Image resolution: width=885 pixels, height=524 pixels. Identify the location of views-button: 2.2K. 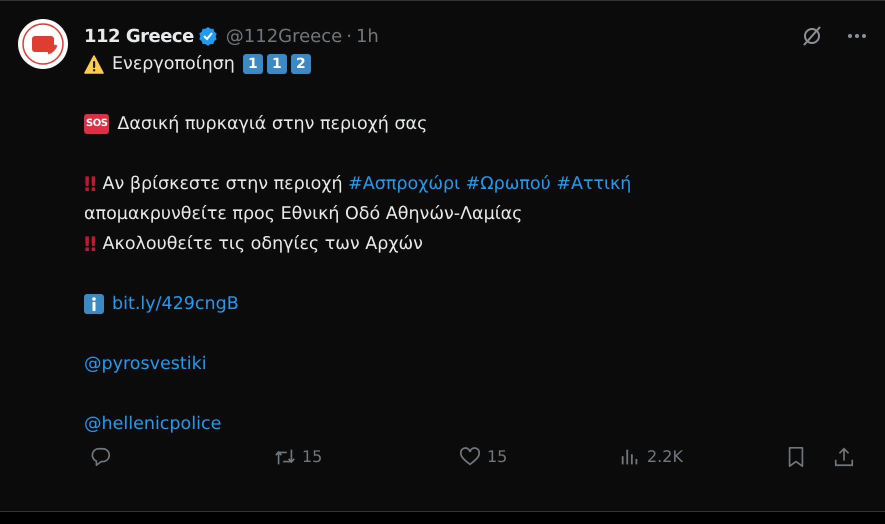
(651, 457).